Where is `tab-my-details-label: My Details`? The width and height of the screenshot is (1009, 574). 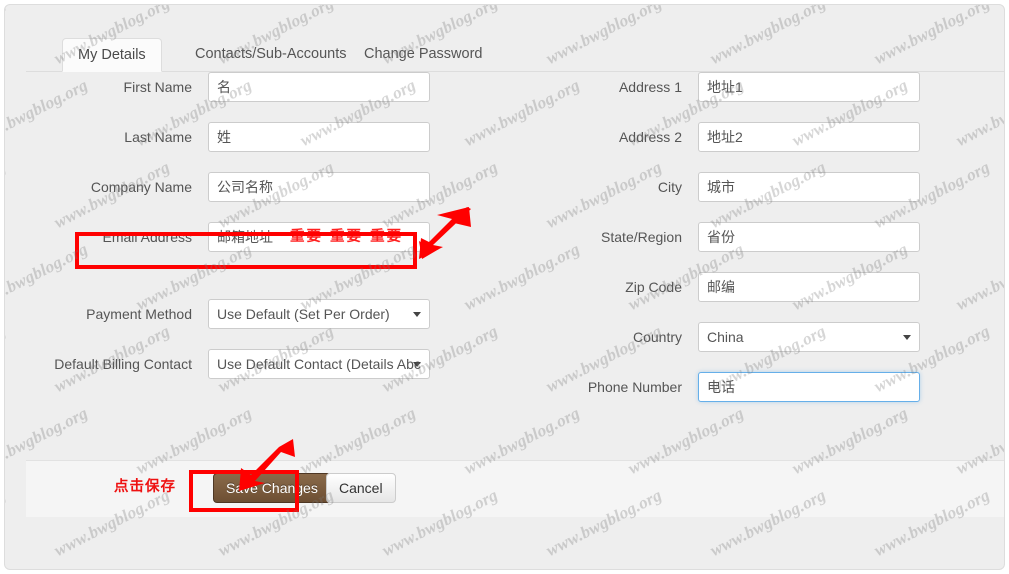 tab-my-details-label: My Details is located at coordinates (112, 55).